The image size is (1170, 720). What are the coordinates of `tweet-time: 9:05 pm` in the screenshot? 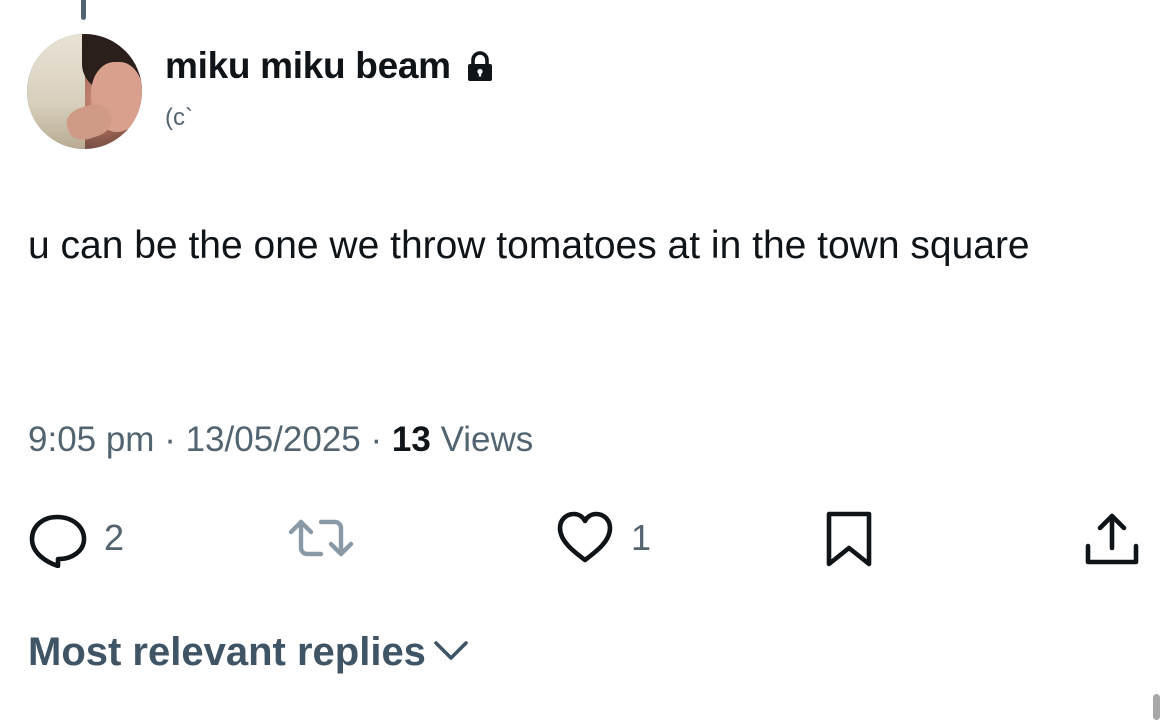 It's located at (91, 439).